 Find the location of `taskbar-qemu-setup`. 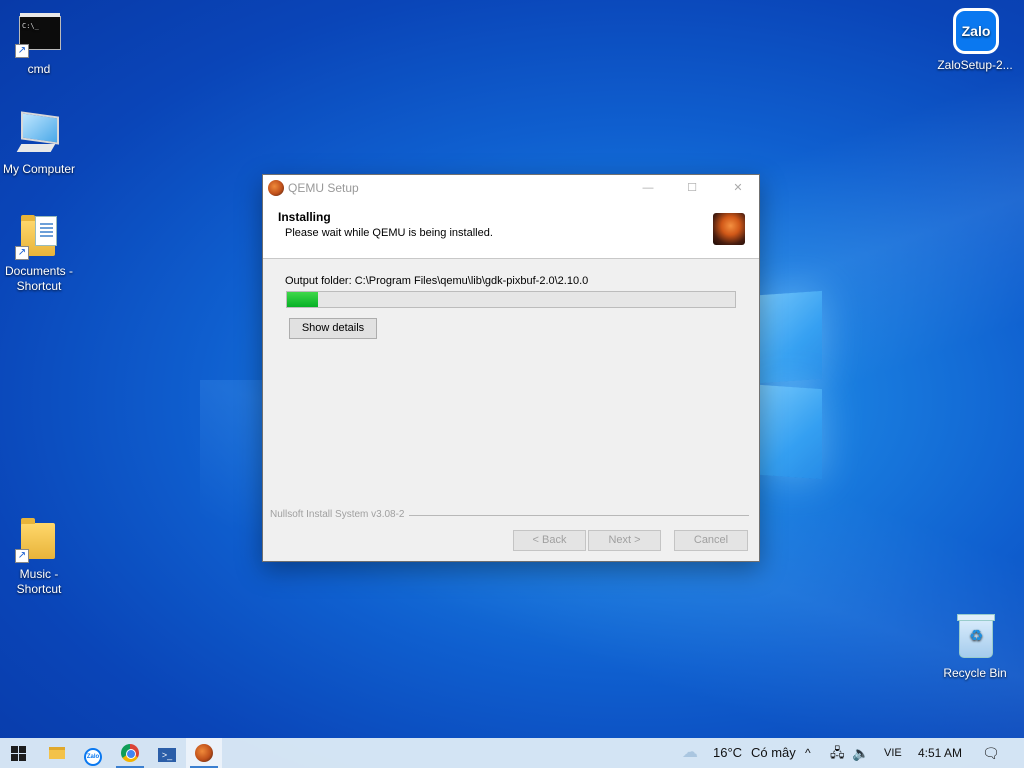

taskbar-qemu-setup is located at coordinates (204, 753).